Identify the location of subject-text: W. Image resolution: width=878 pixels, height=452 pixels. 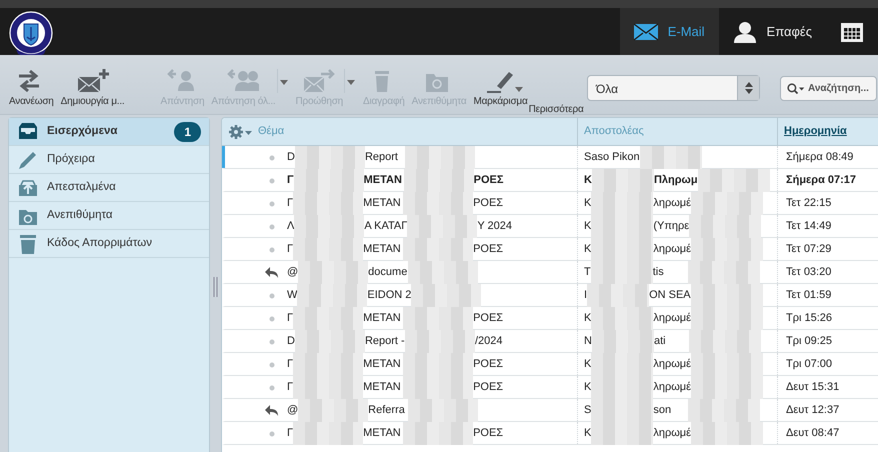
(292, 295).